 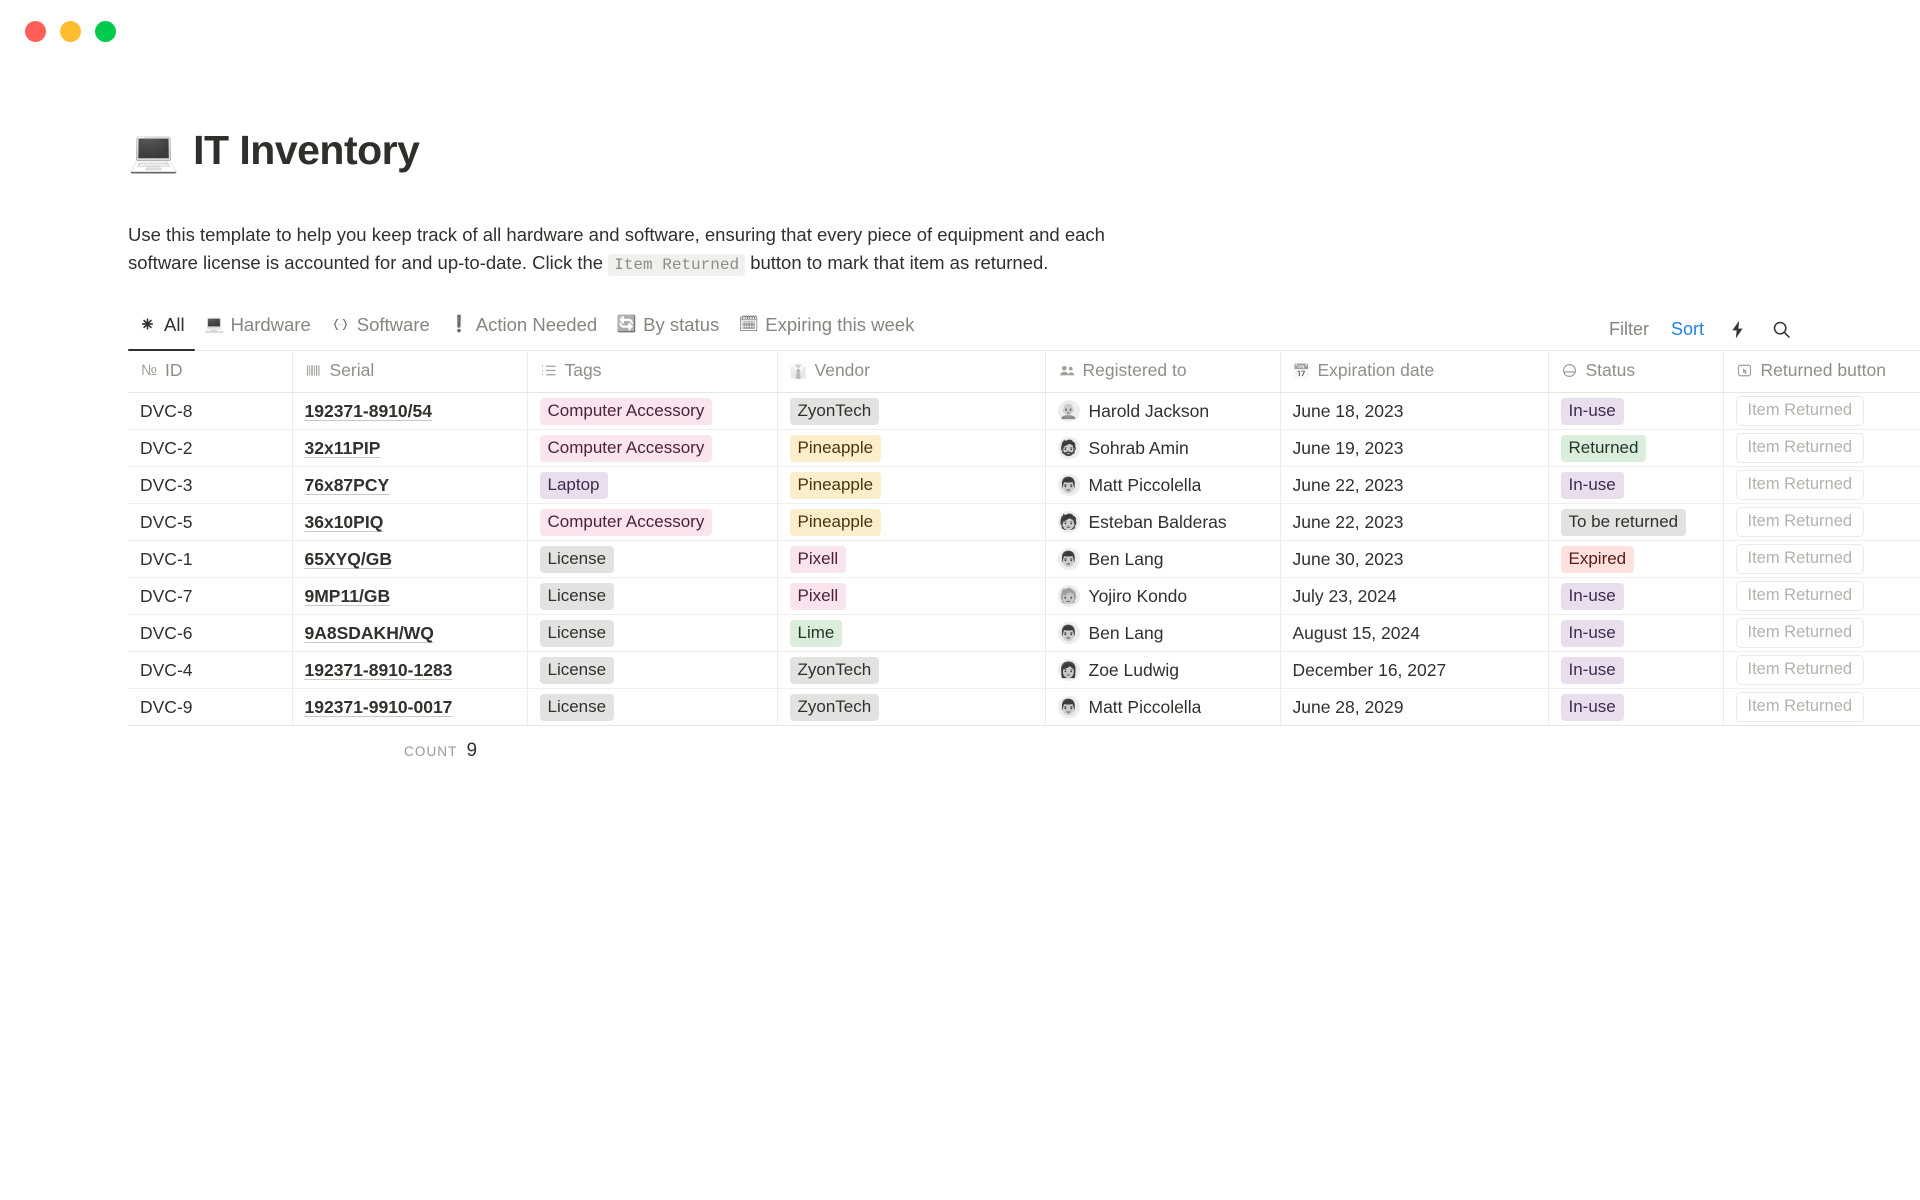 I want to click on window-close-button, so click(x=35, y=31).